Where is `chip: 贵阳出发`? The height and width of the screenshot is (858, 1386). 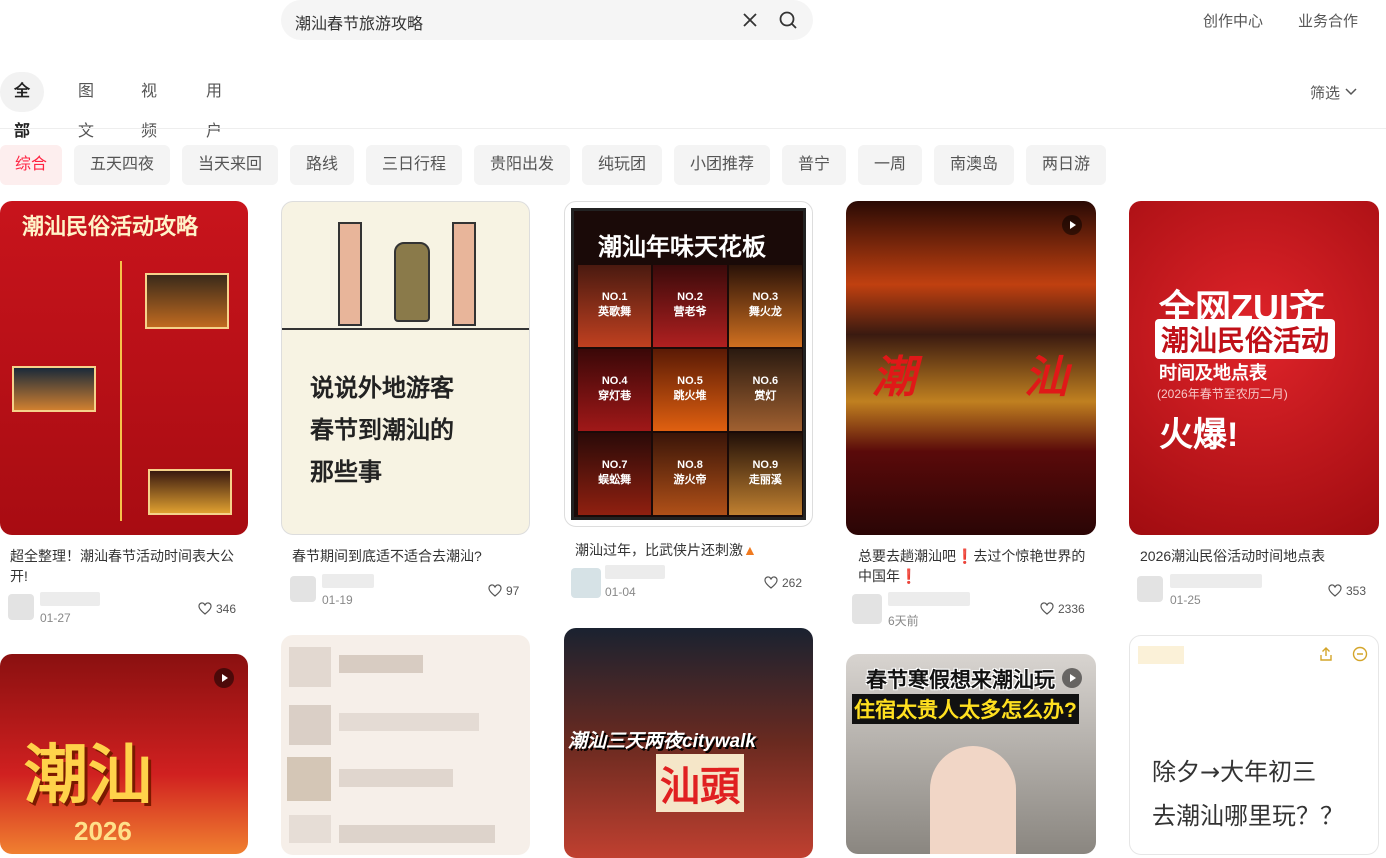 chip: 贵阳出发 is located at coordinates (522, 165).